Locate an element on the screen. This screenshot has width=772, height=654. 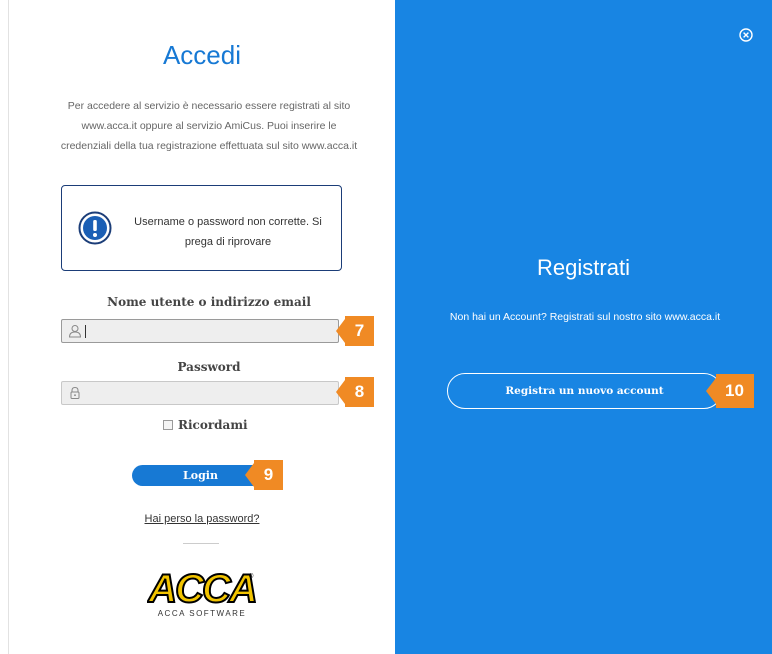
register-title: Registrati is located at coordinates (583, 267).